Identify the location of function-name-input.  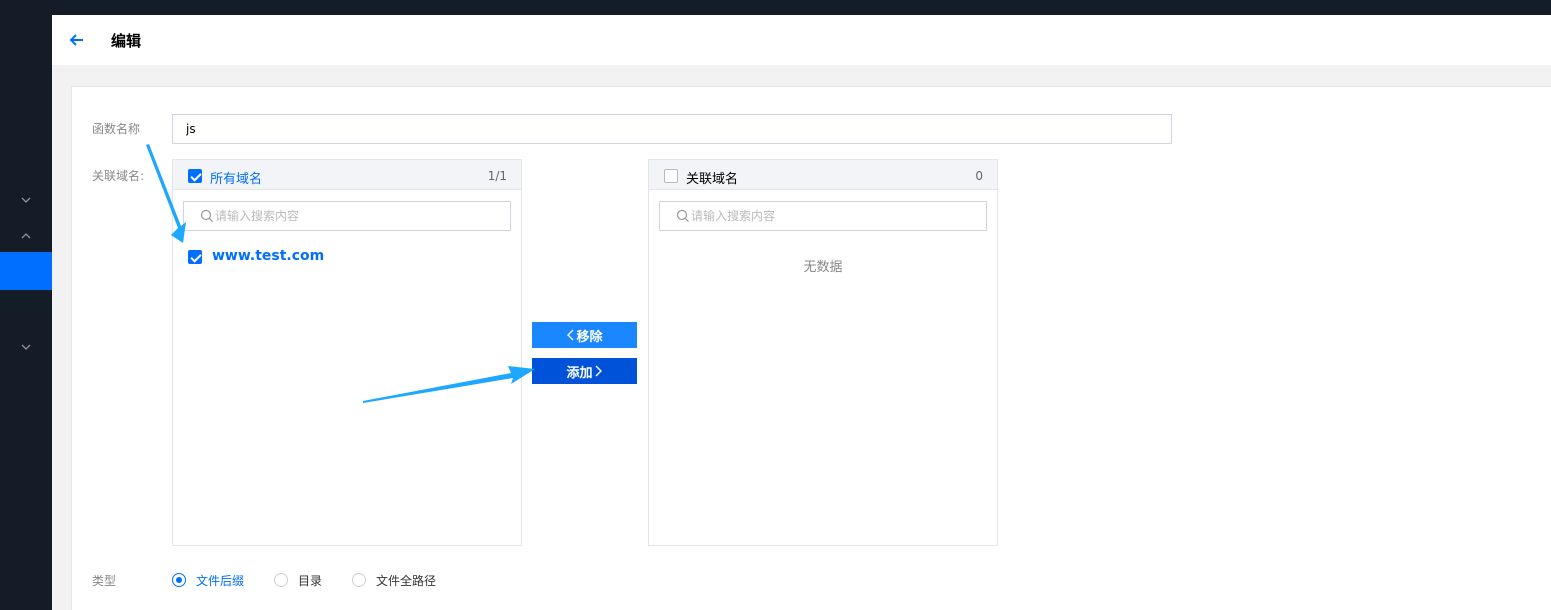
(672, 129).